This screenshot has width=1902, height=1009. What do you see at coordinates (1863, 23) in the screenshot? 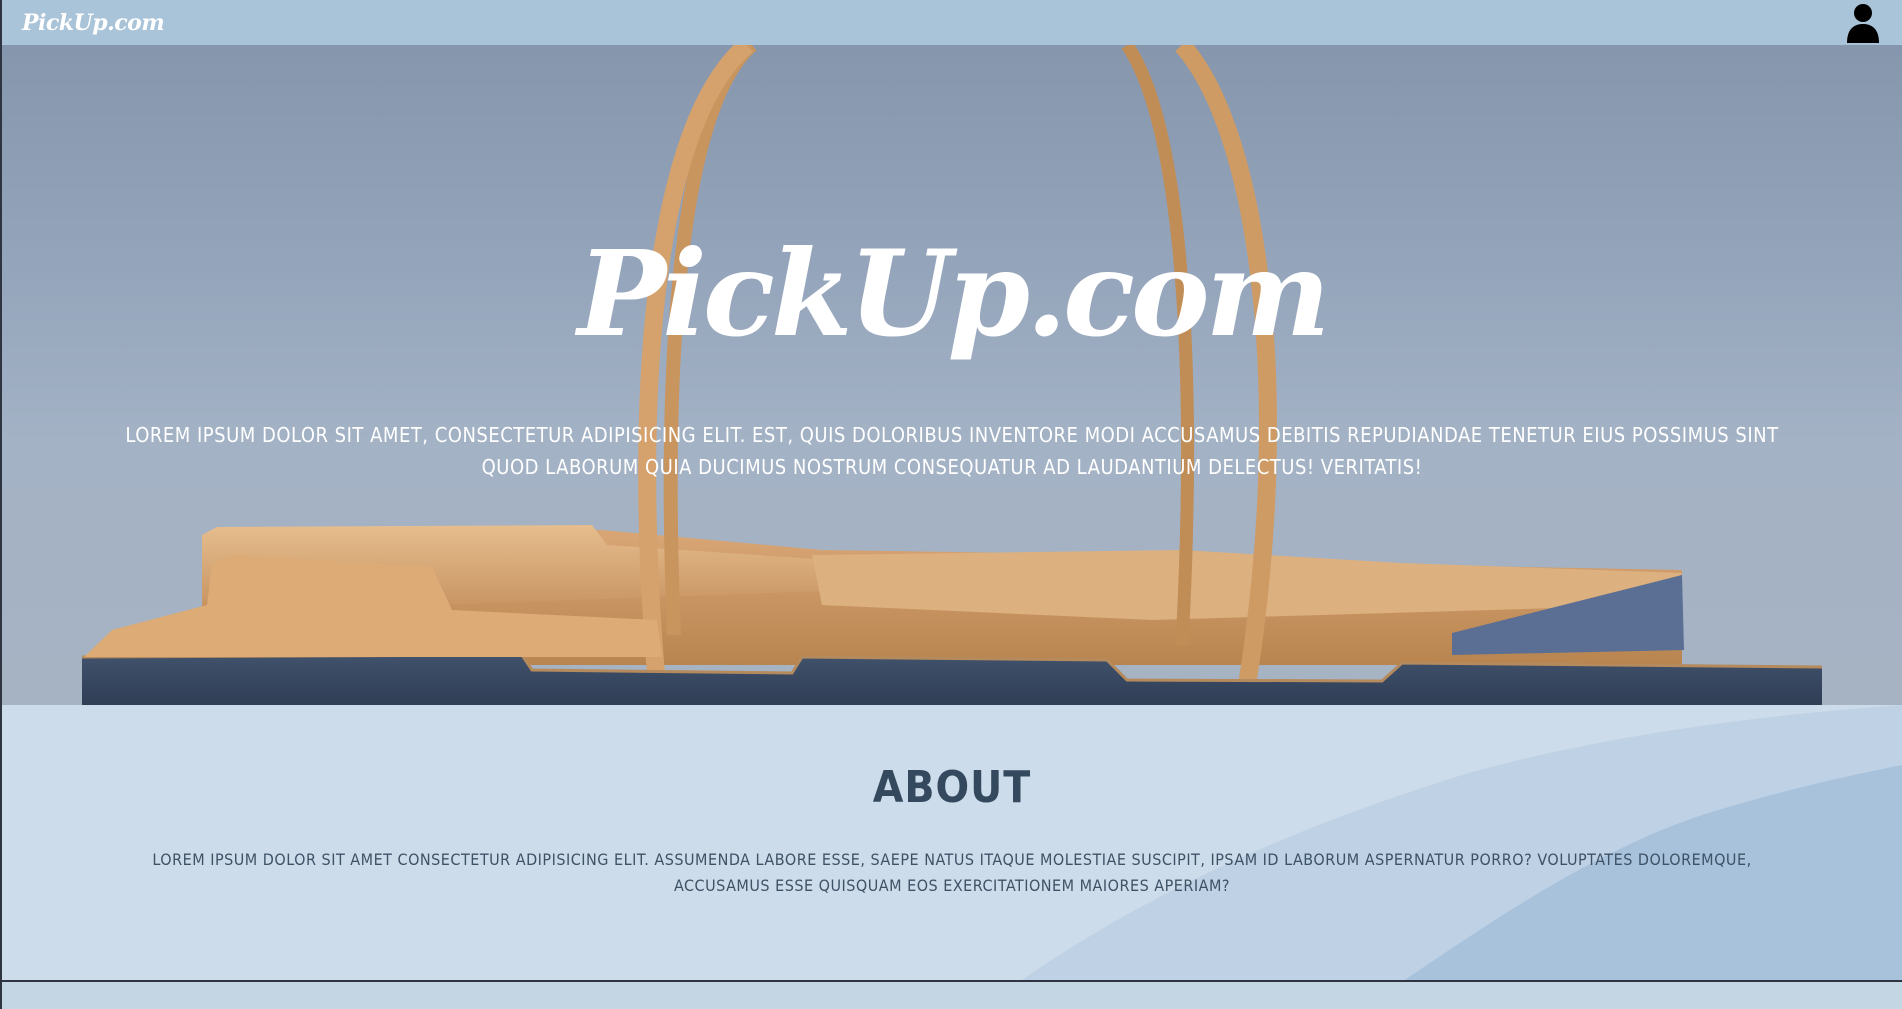
I see `user-icon` at bounding box center [1863, 23].